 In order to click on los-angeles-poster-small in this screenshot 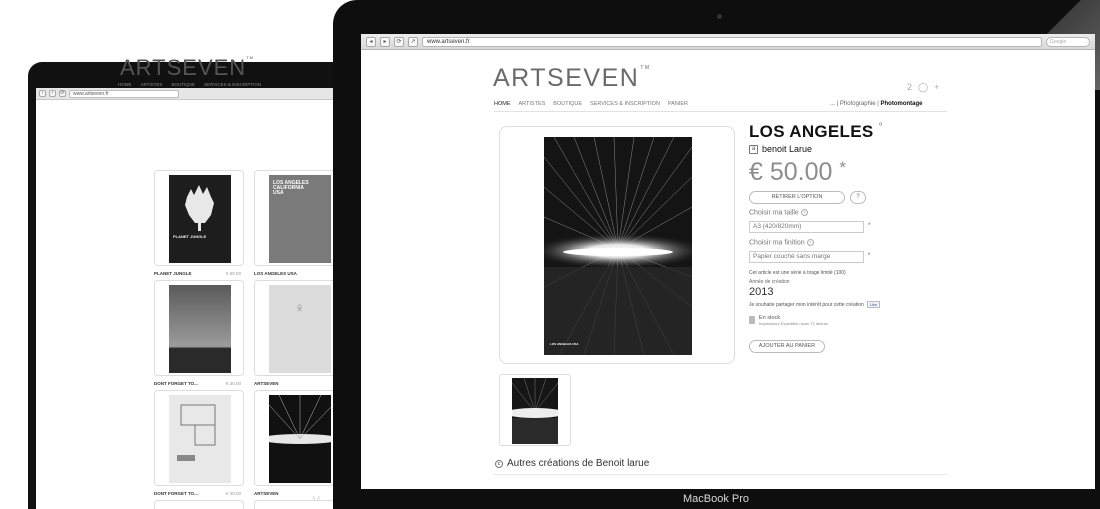, I will do `click(300, 439)`.